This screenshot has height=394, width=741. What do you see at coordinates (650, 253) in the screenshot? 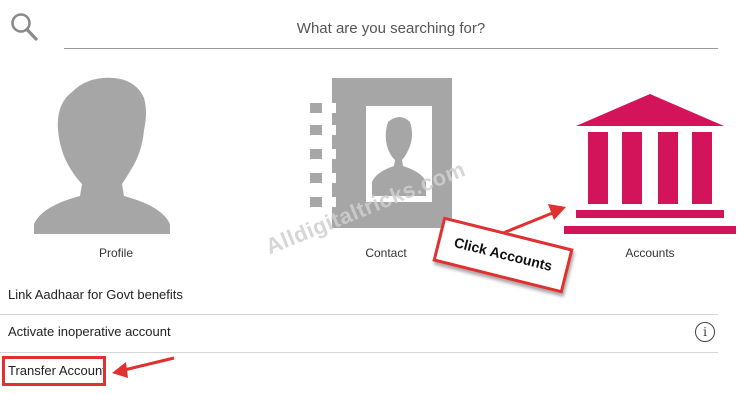
I see `tile-accounts-label: Accounts` at bounding box center [650, 253].